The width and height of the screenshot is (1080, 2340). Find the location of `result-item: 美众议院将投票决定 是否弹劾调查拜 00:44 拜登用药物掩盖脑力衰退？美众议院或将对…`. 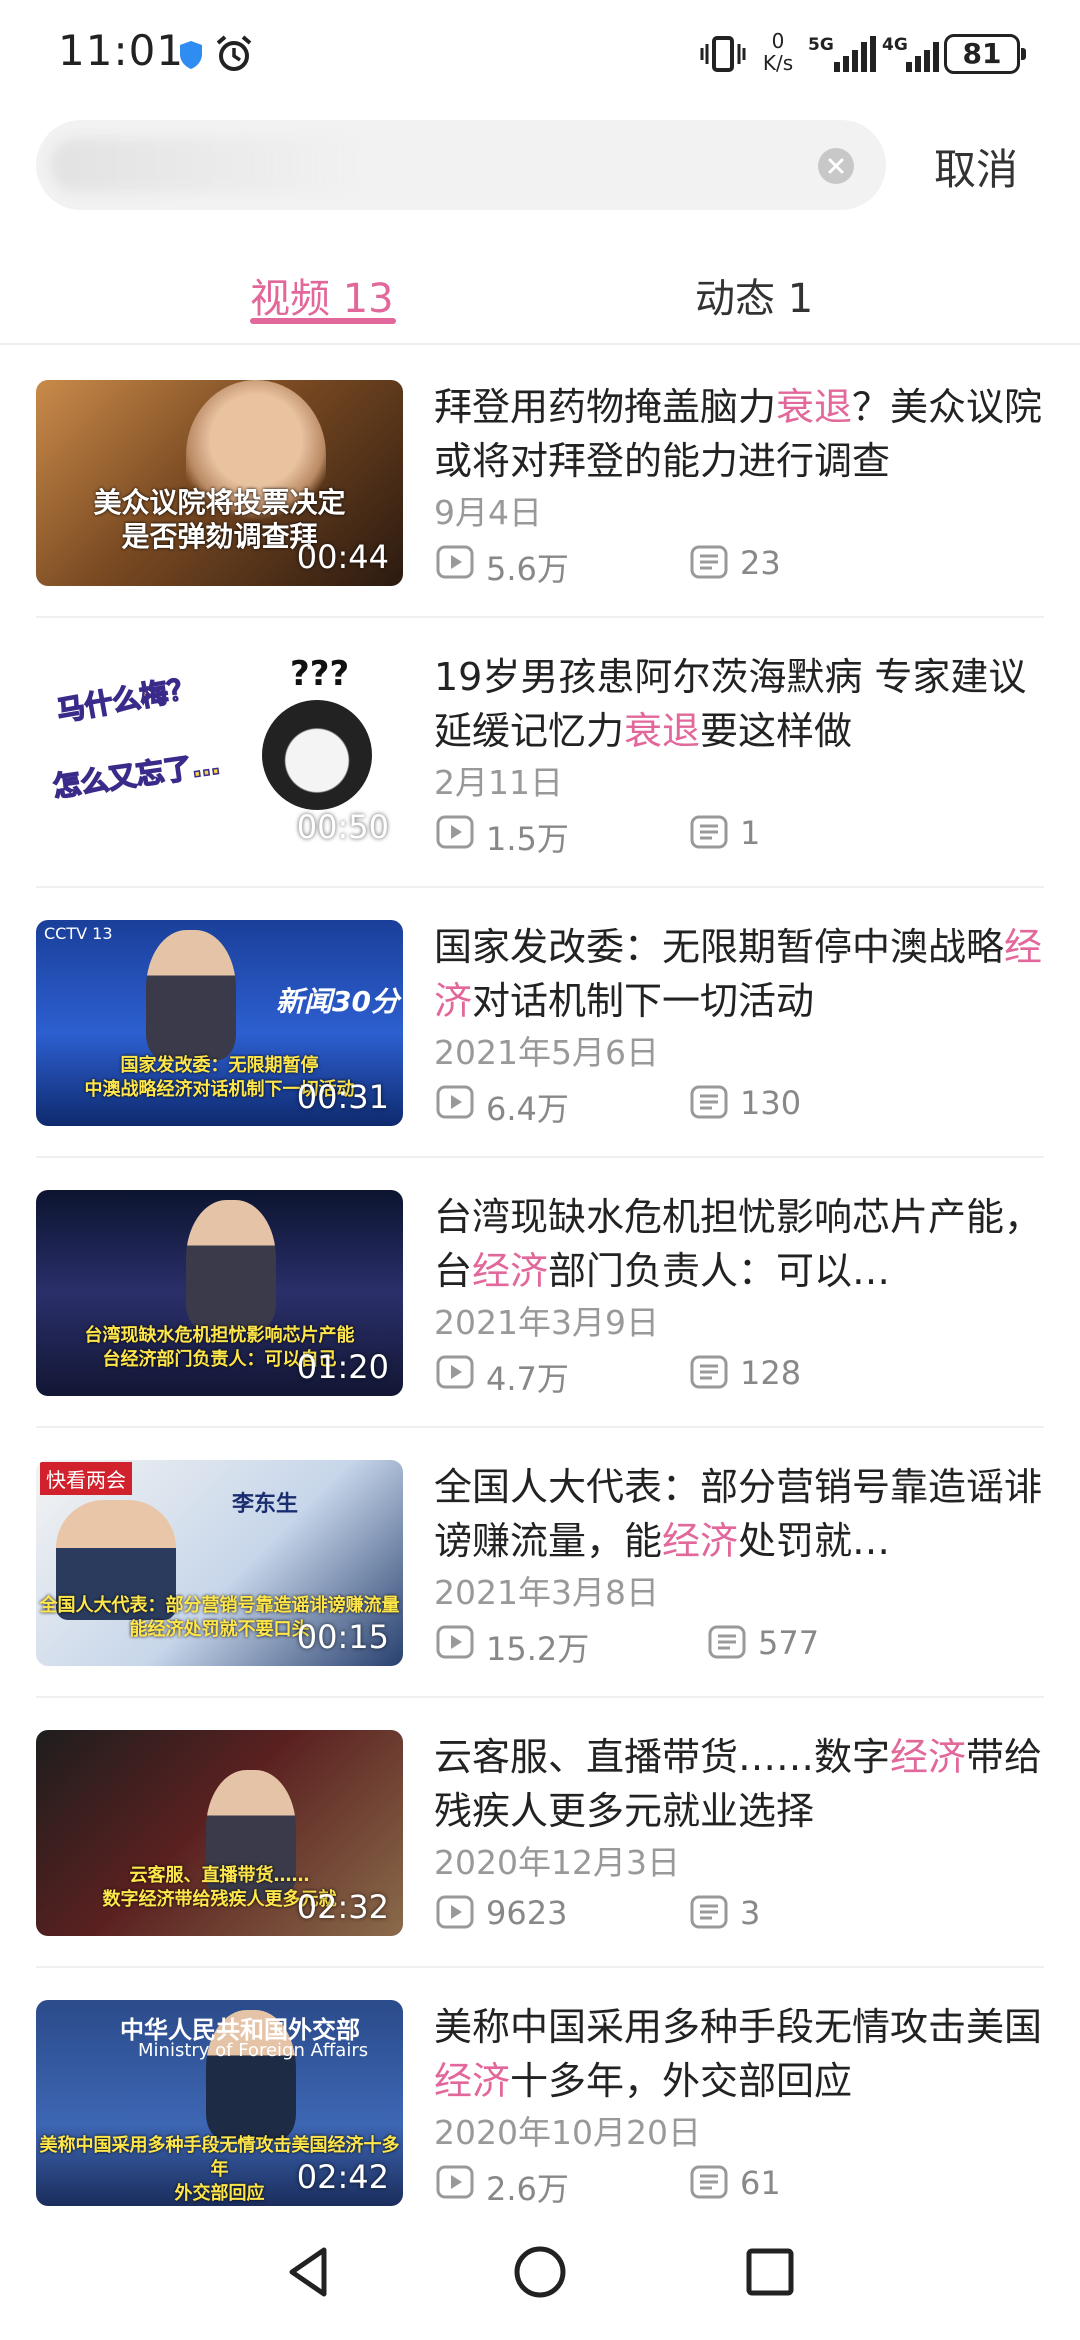

result-item: 美众议院将投票决定 是否弹劾调查拜 00:44 拜登用药物掩盖脑力衰退？美众议院或将对… is located at coordinates (540, 515).